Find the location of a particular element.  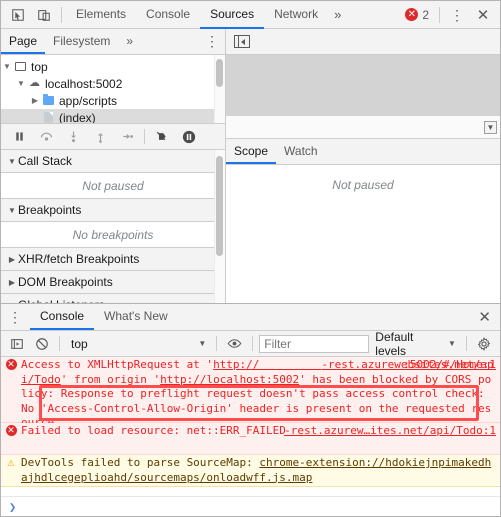

execution-context-select: top ▼ is located at coordinates (138, 344).